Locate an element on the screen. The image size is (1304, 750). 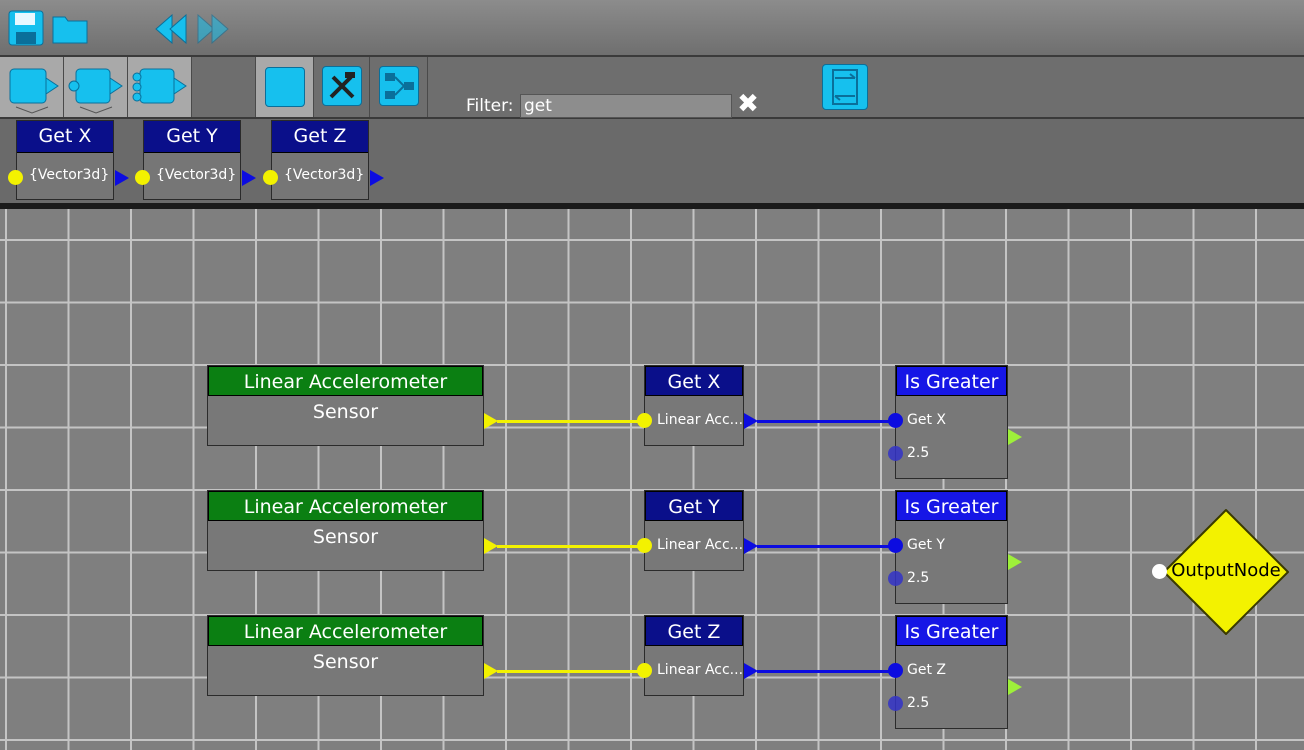
output-node-label: OutputNode is located at coordinates (1226, 570).